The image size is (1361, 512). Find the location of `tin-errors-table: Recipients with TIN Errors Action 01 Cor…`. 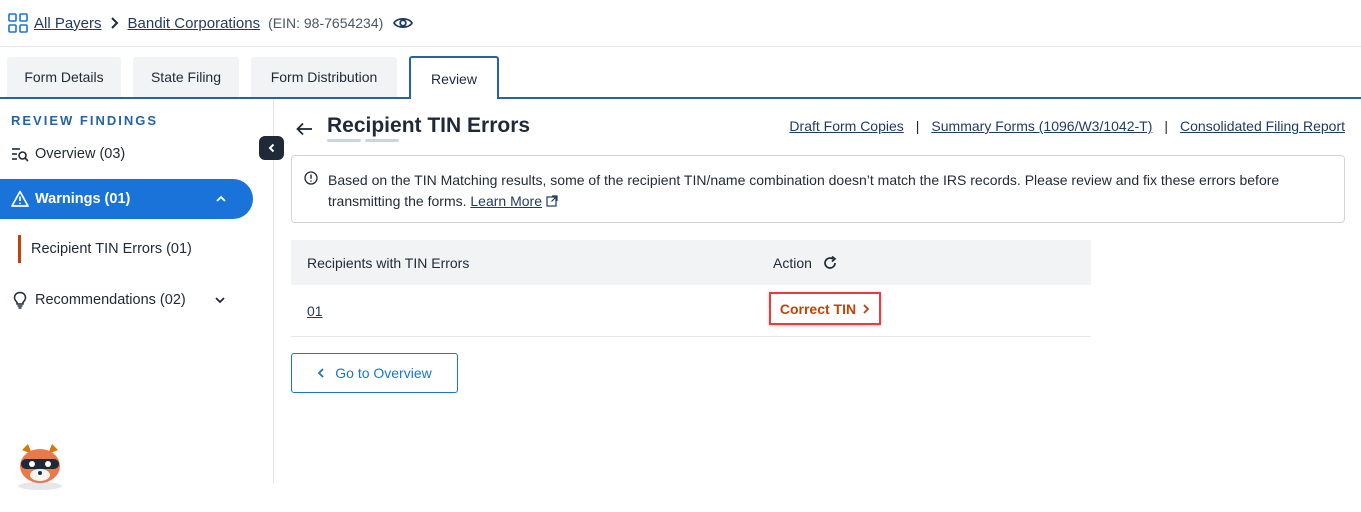

tin-errors-table: Recipients with TIN Errors Action 01 Cor… is located at coordinates (691, 288).